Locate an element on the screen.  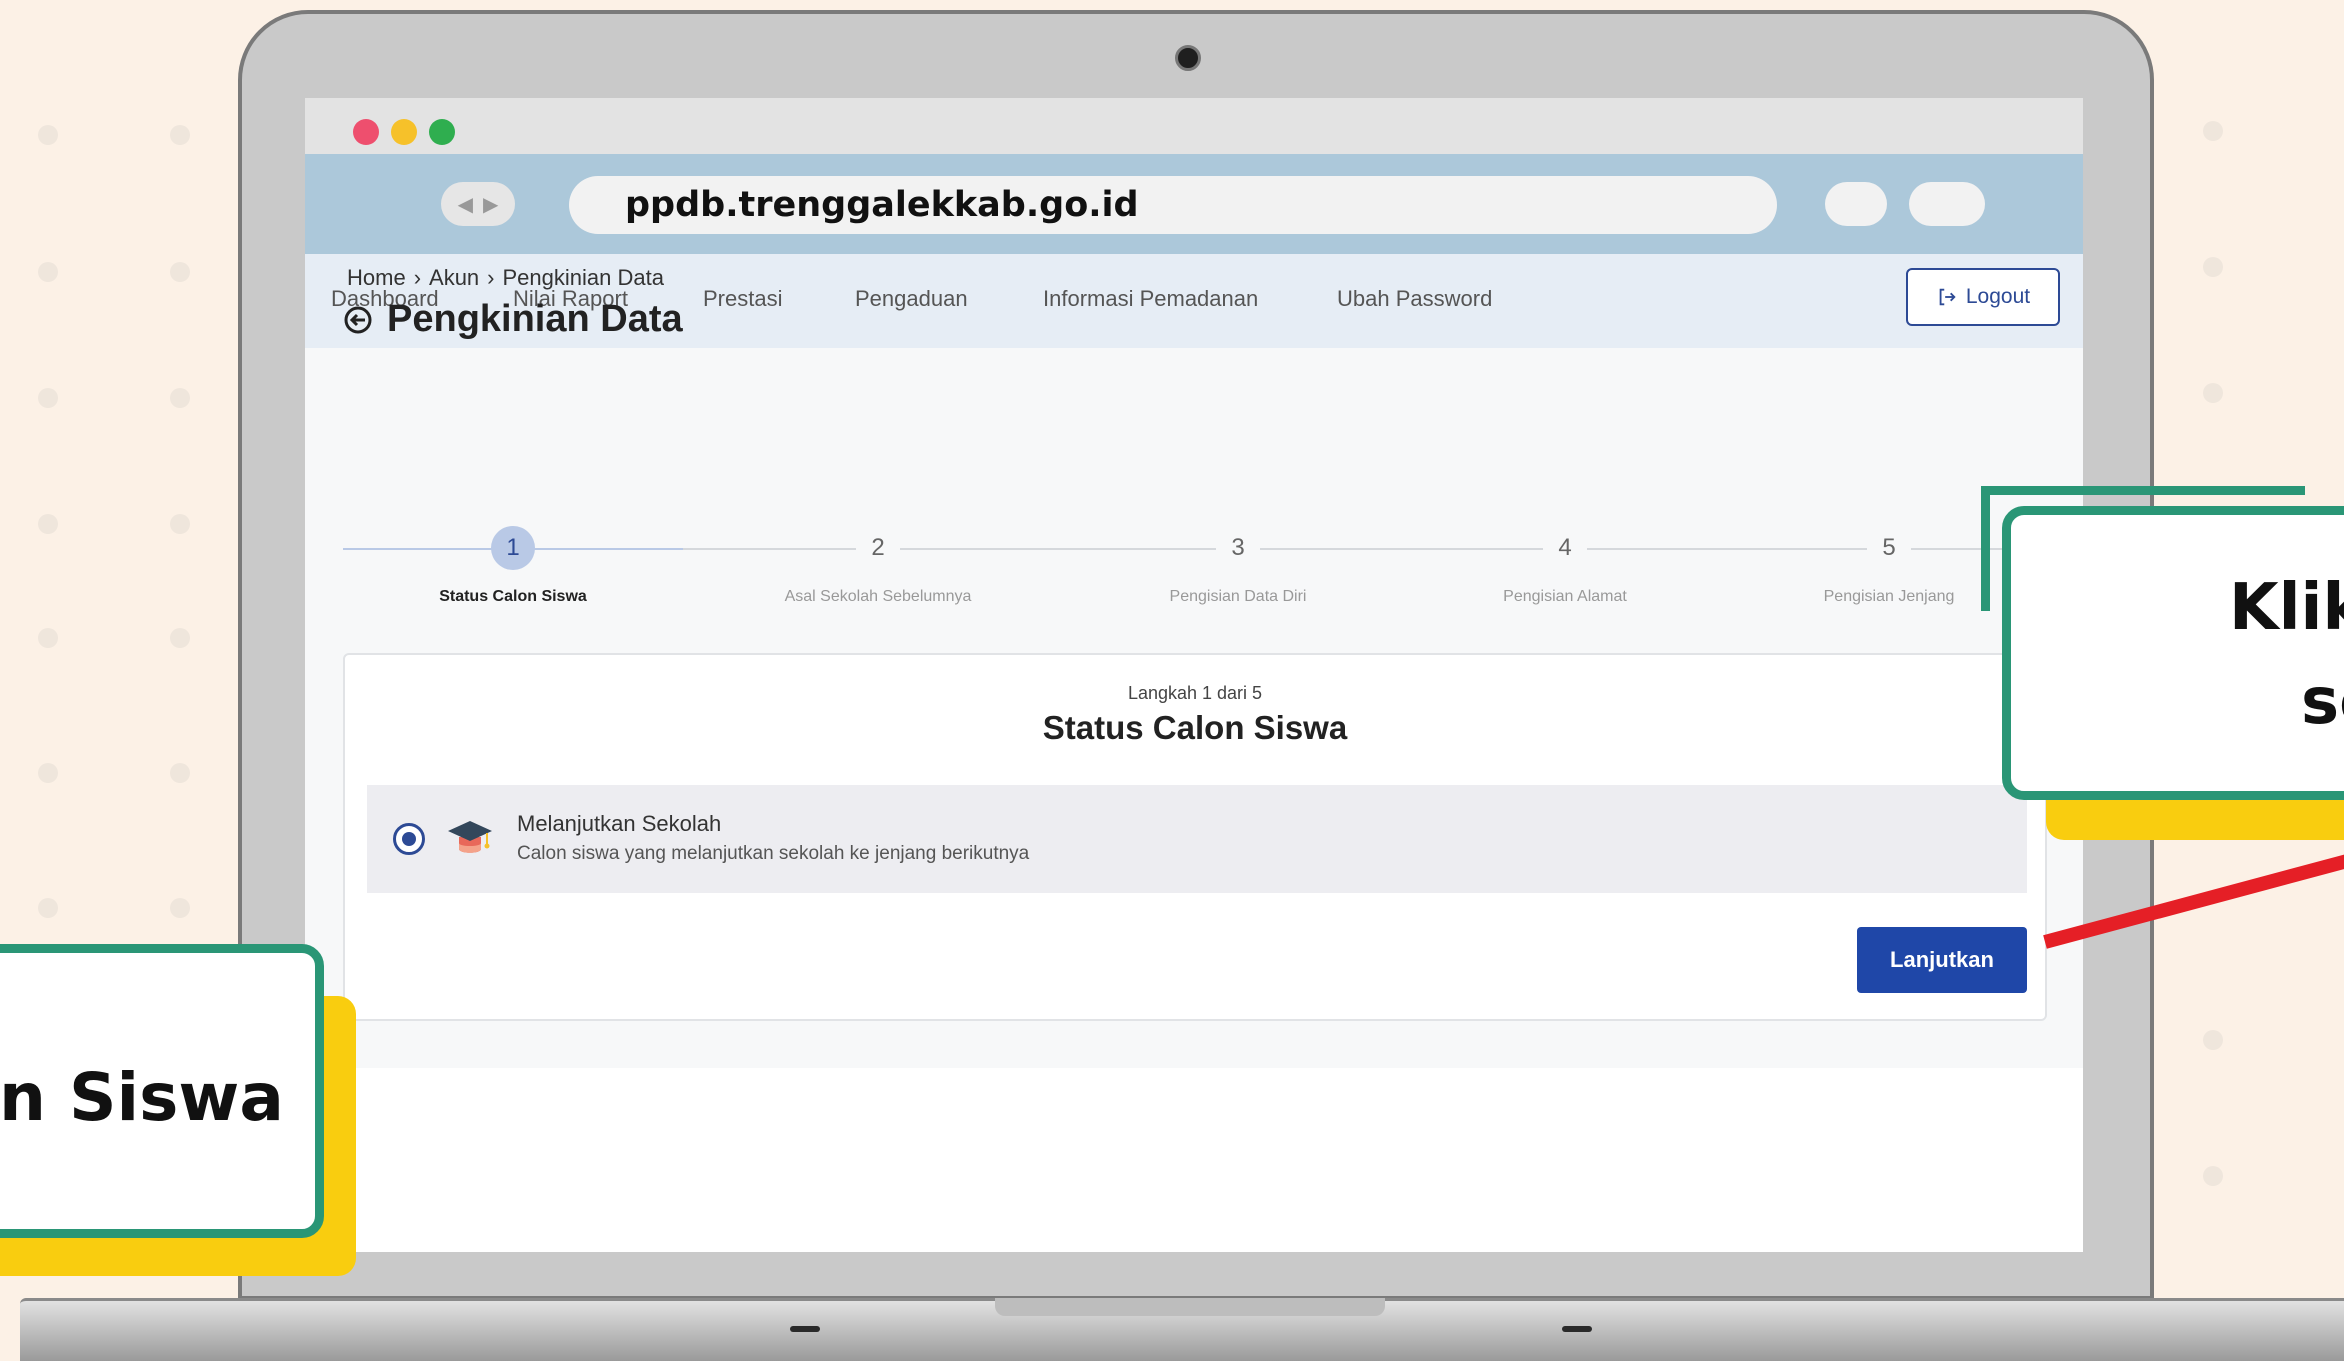
callout-right: Klik se is located at coordinates (2173, 653).